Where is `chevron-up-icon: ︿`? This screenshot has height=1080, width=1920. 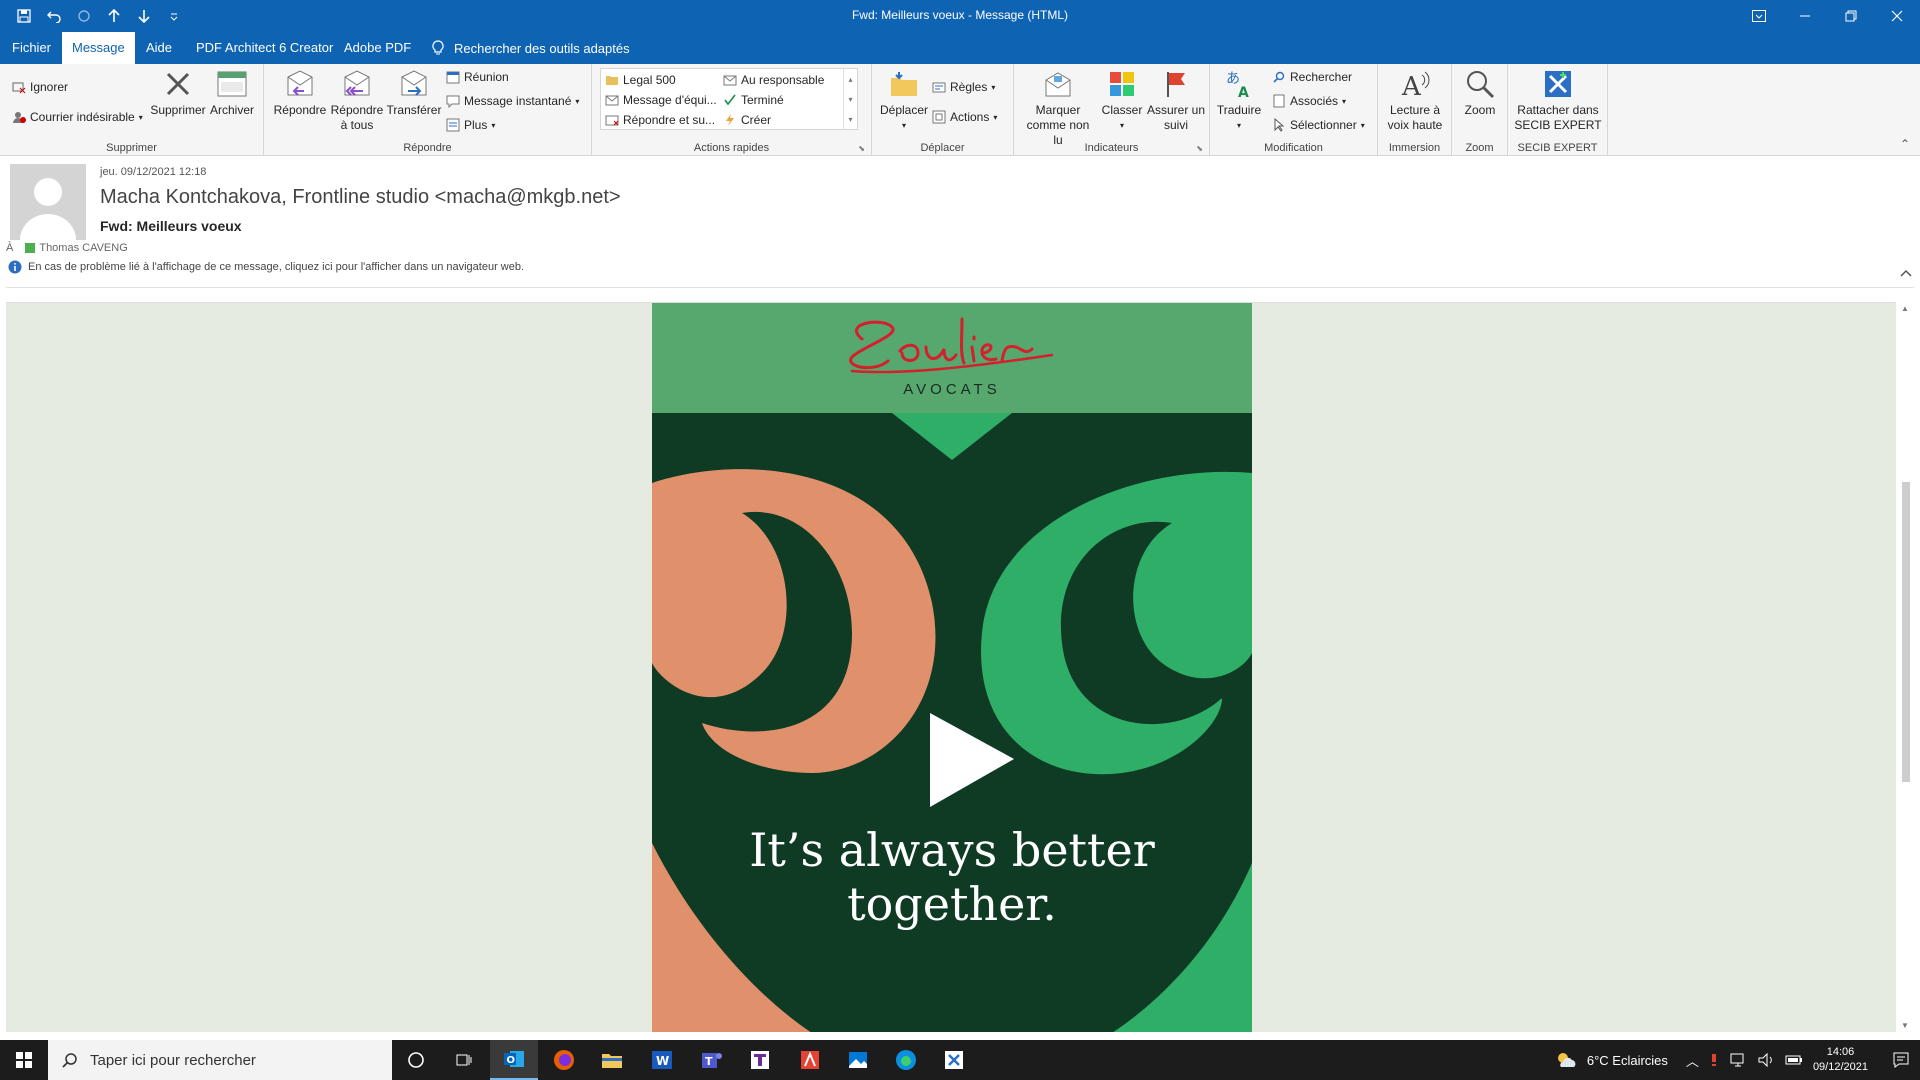 chevron-up-icon: ︿ is located at coordinates (1692, 1060).